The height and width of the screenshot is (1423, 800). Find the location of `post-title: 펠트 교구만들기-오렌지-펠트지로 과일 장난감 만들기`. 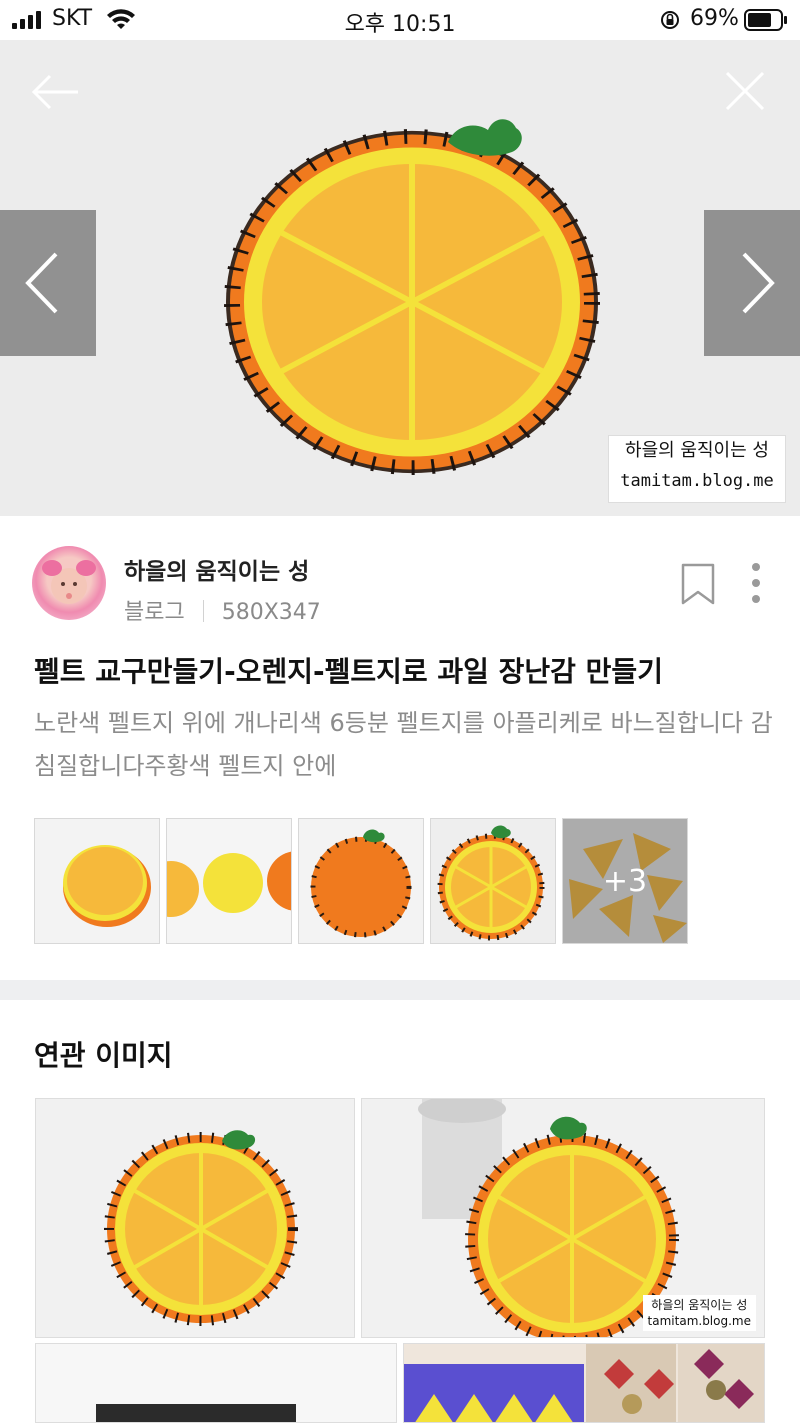

post-title: 펠트 교구만들기-오렌지-펠트지로 과일 장난감 만들기 is located at coordinates (348, 670).